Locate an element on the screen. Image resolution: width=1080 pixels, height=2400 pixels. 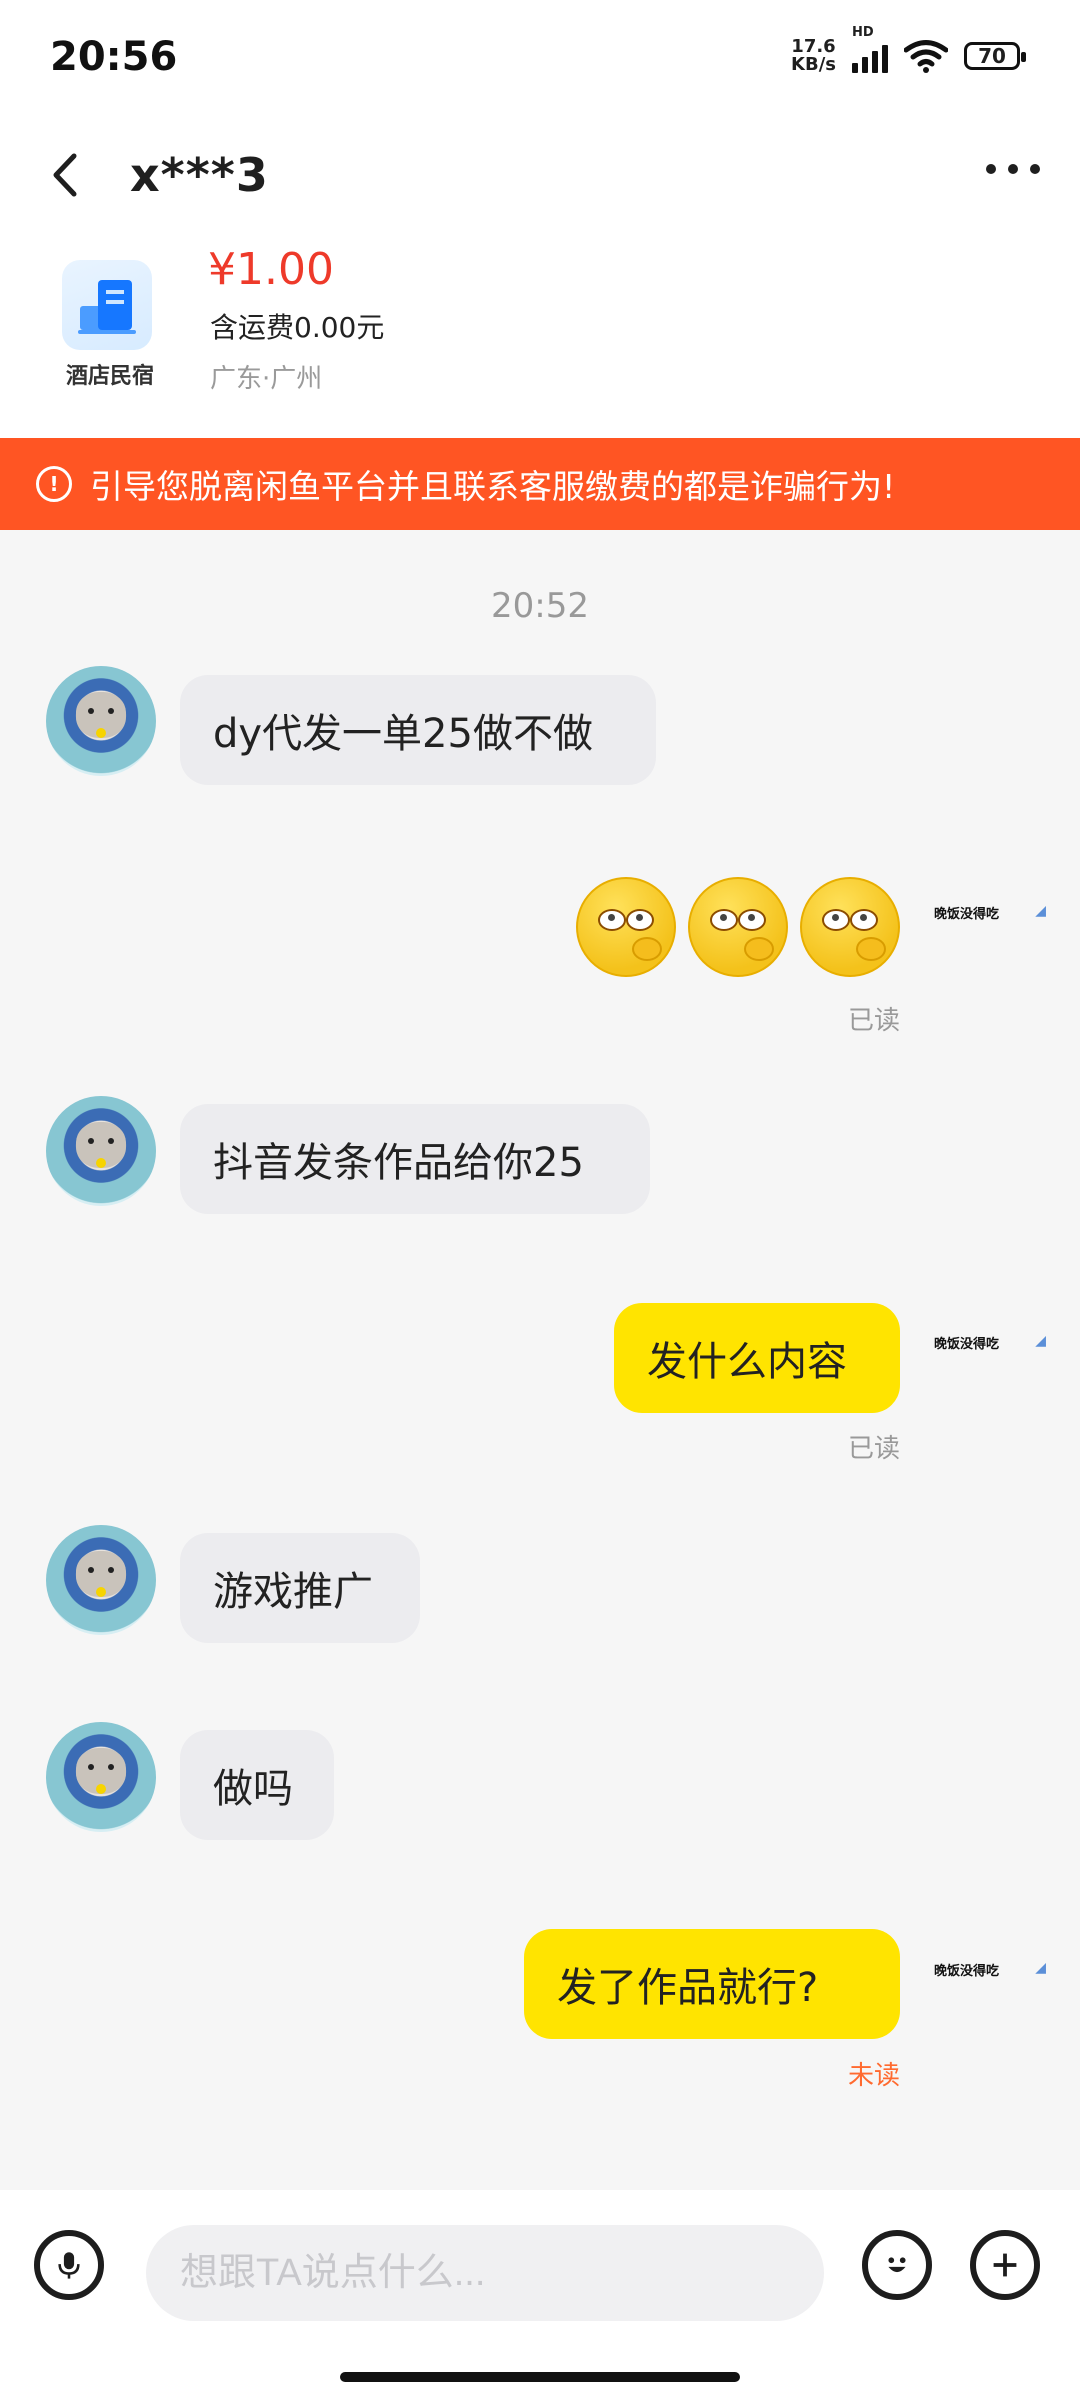
incoming-message: 游戏推广 is located at coordinates (300, 1588).